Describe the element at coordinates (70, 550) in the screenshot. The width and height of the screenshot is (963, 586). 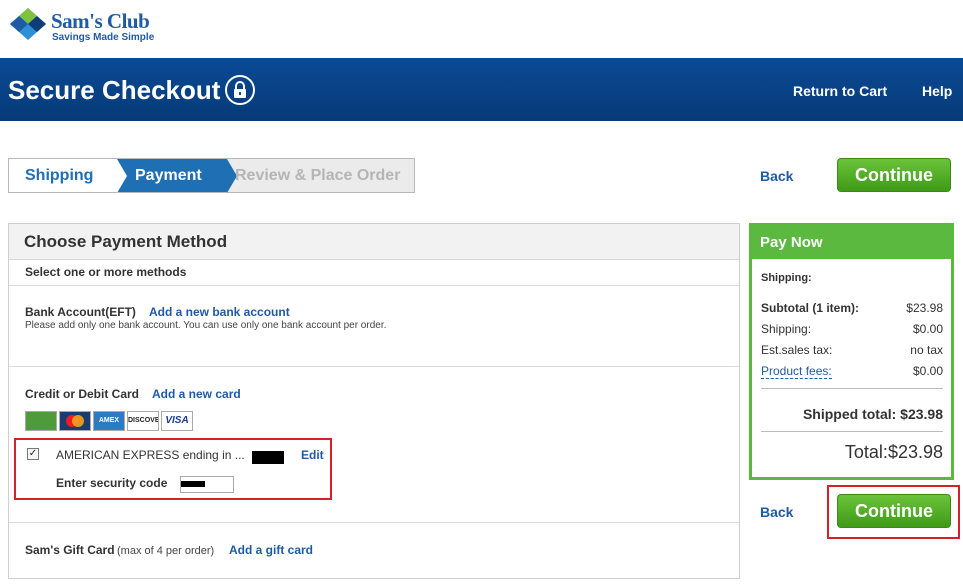
I see `gift-card-label: Sam's Gift Card` at that location.